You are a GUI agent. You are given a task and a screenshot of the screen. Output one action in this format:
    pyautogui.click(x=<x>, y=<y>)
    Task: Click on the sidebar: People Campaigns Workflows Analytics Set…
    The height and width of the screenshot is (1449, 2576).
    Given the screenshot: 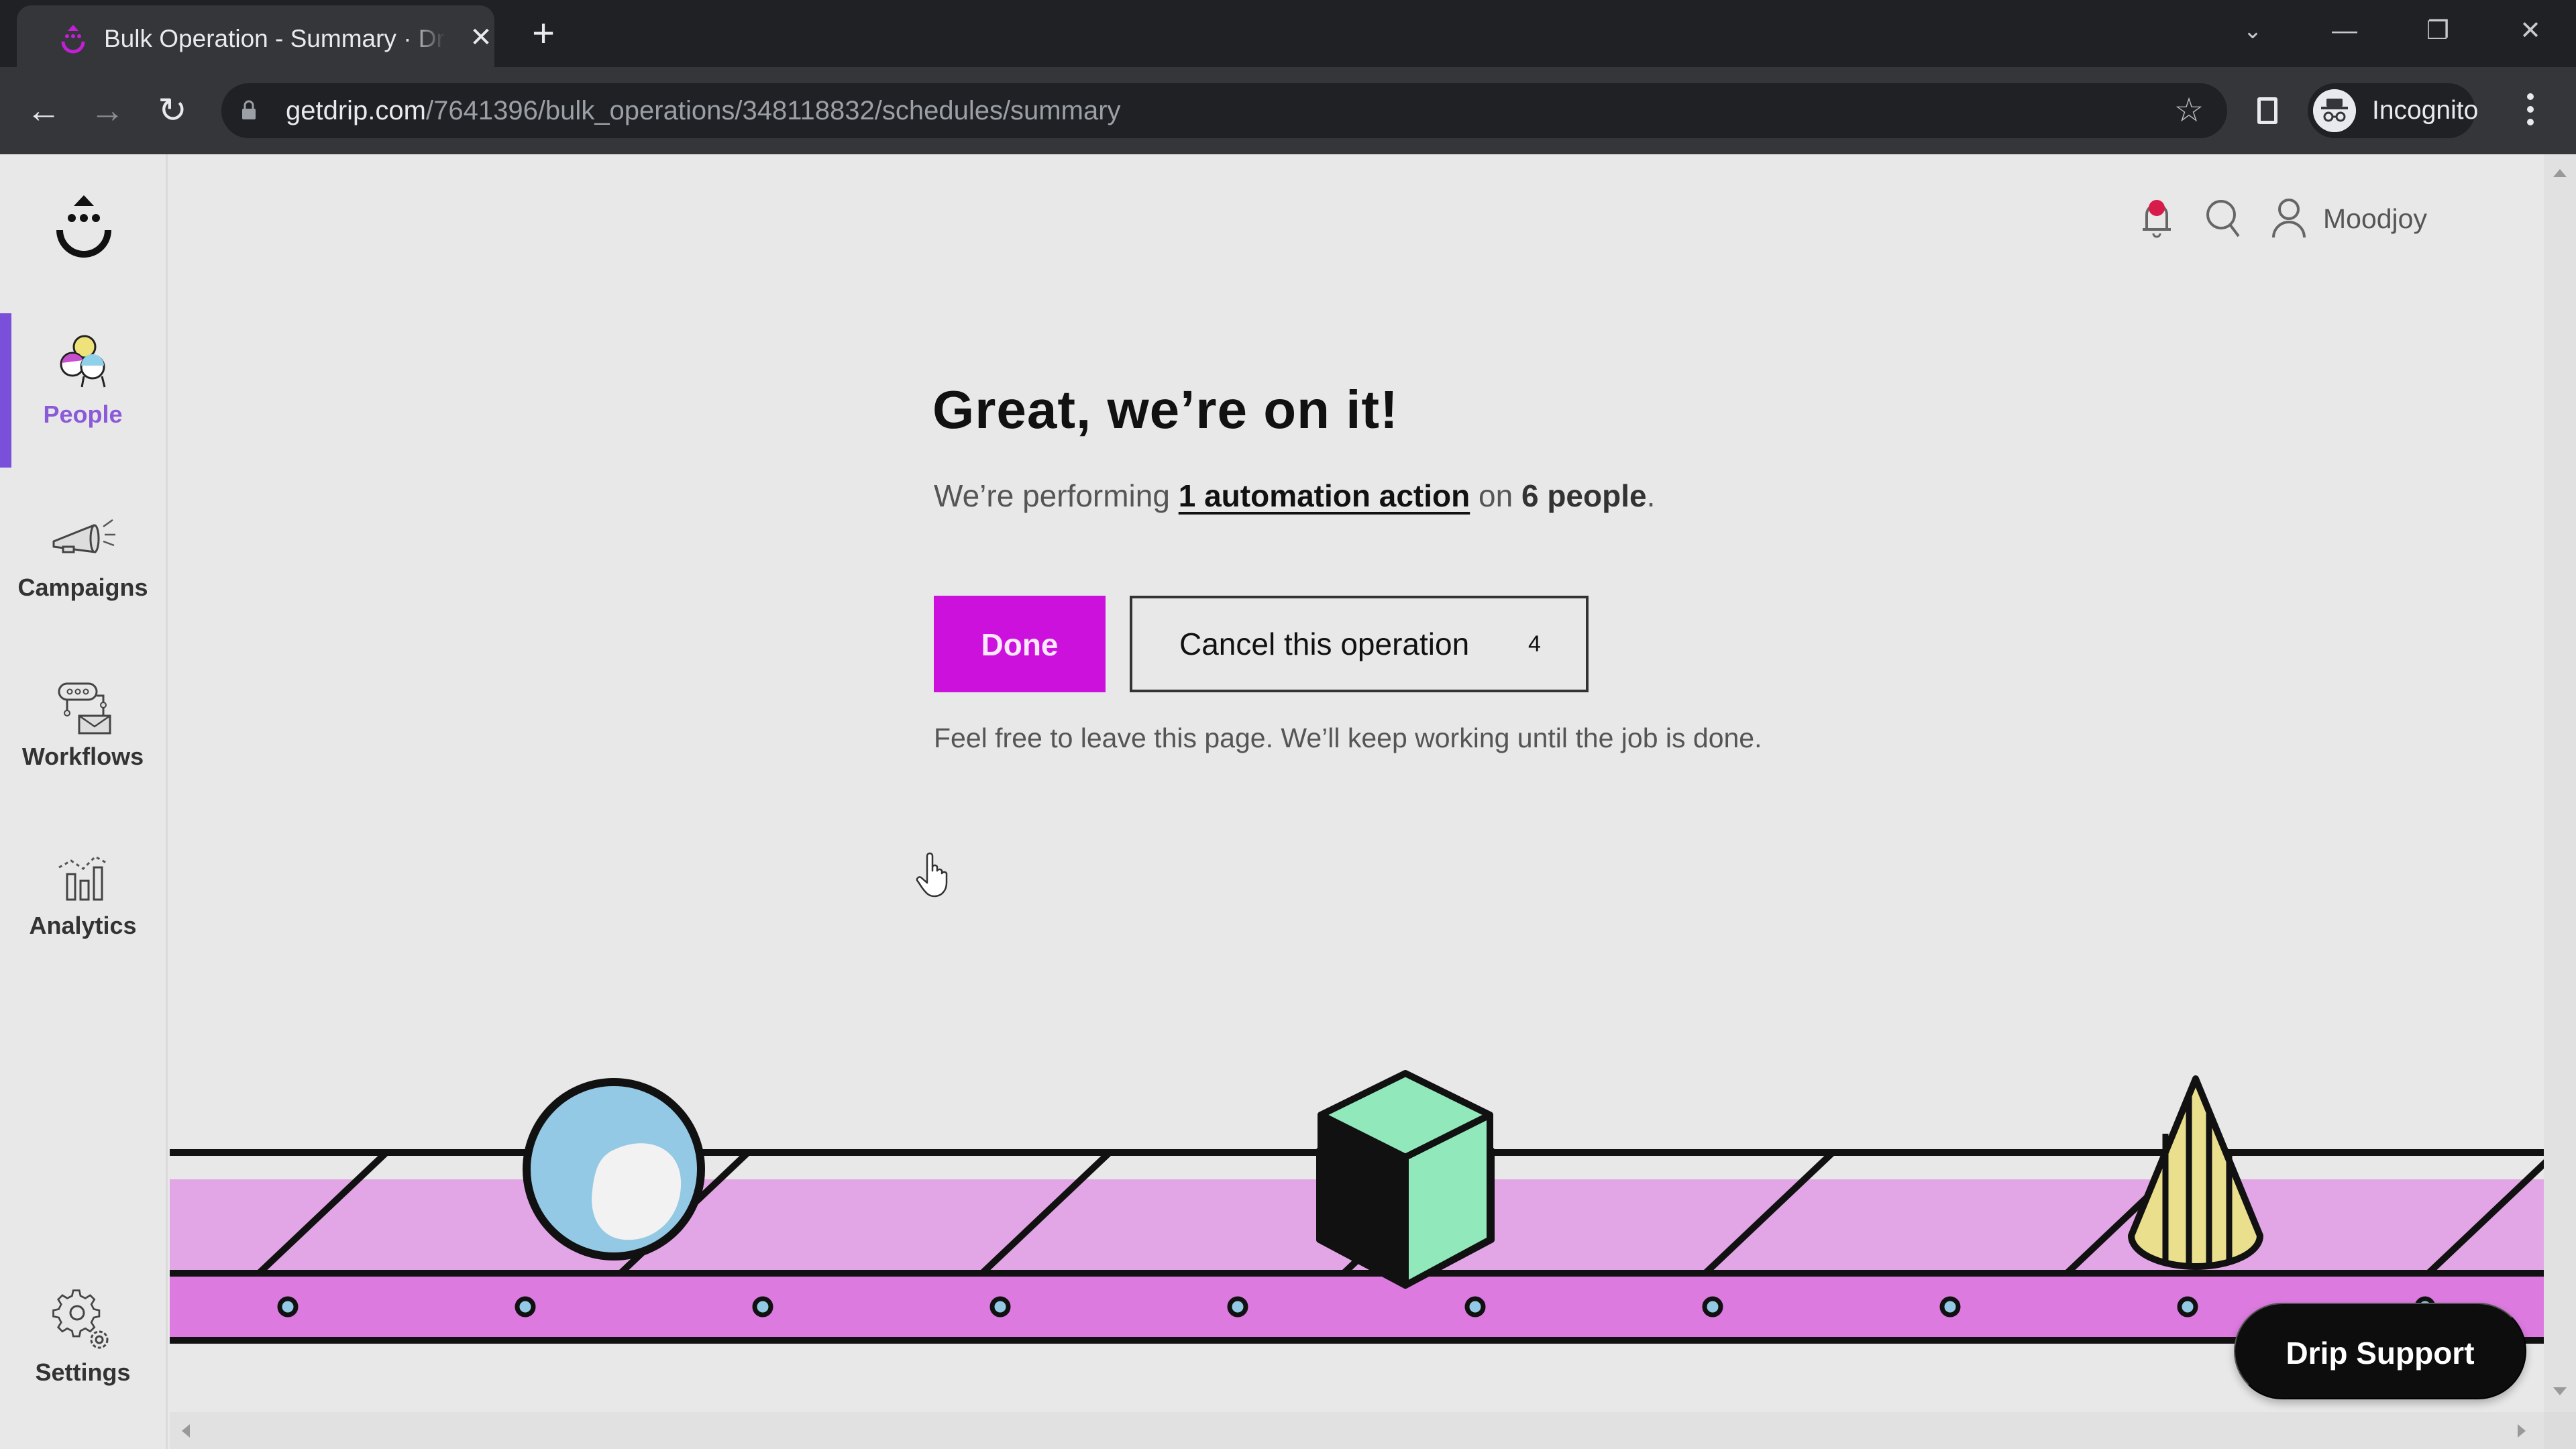 What is the action you would take?
    pyautogui.click(x=84, y=801)
    